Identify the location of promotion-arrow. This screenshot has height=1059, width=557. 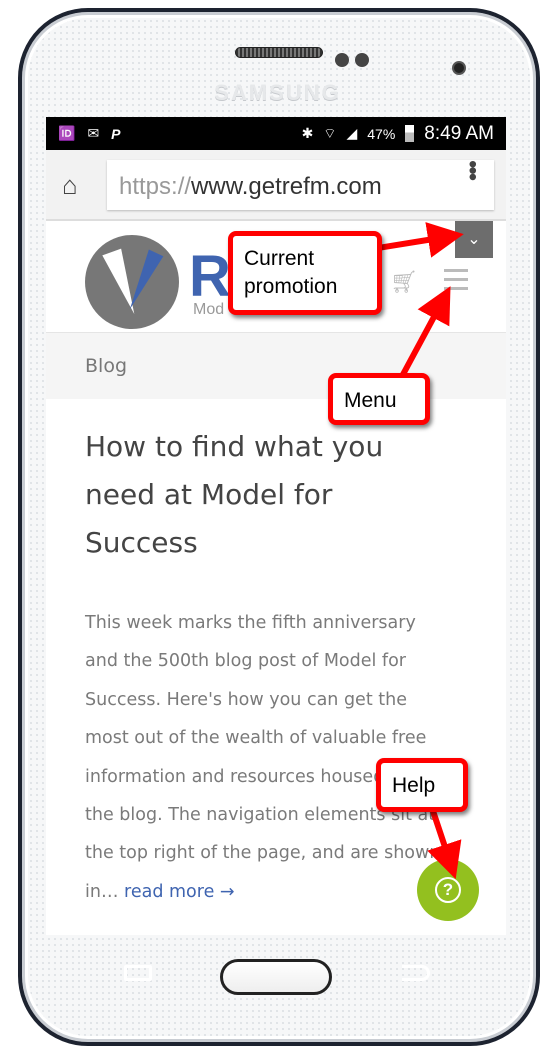
(420, 240).